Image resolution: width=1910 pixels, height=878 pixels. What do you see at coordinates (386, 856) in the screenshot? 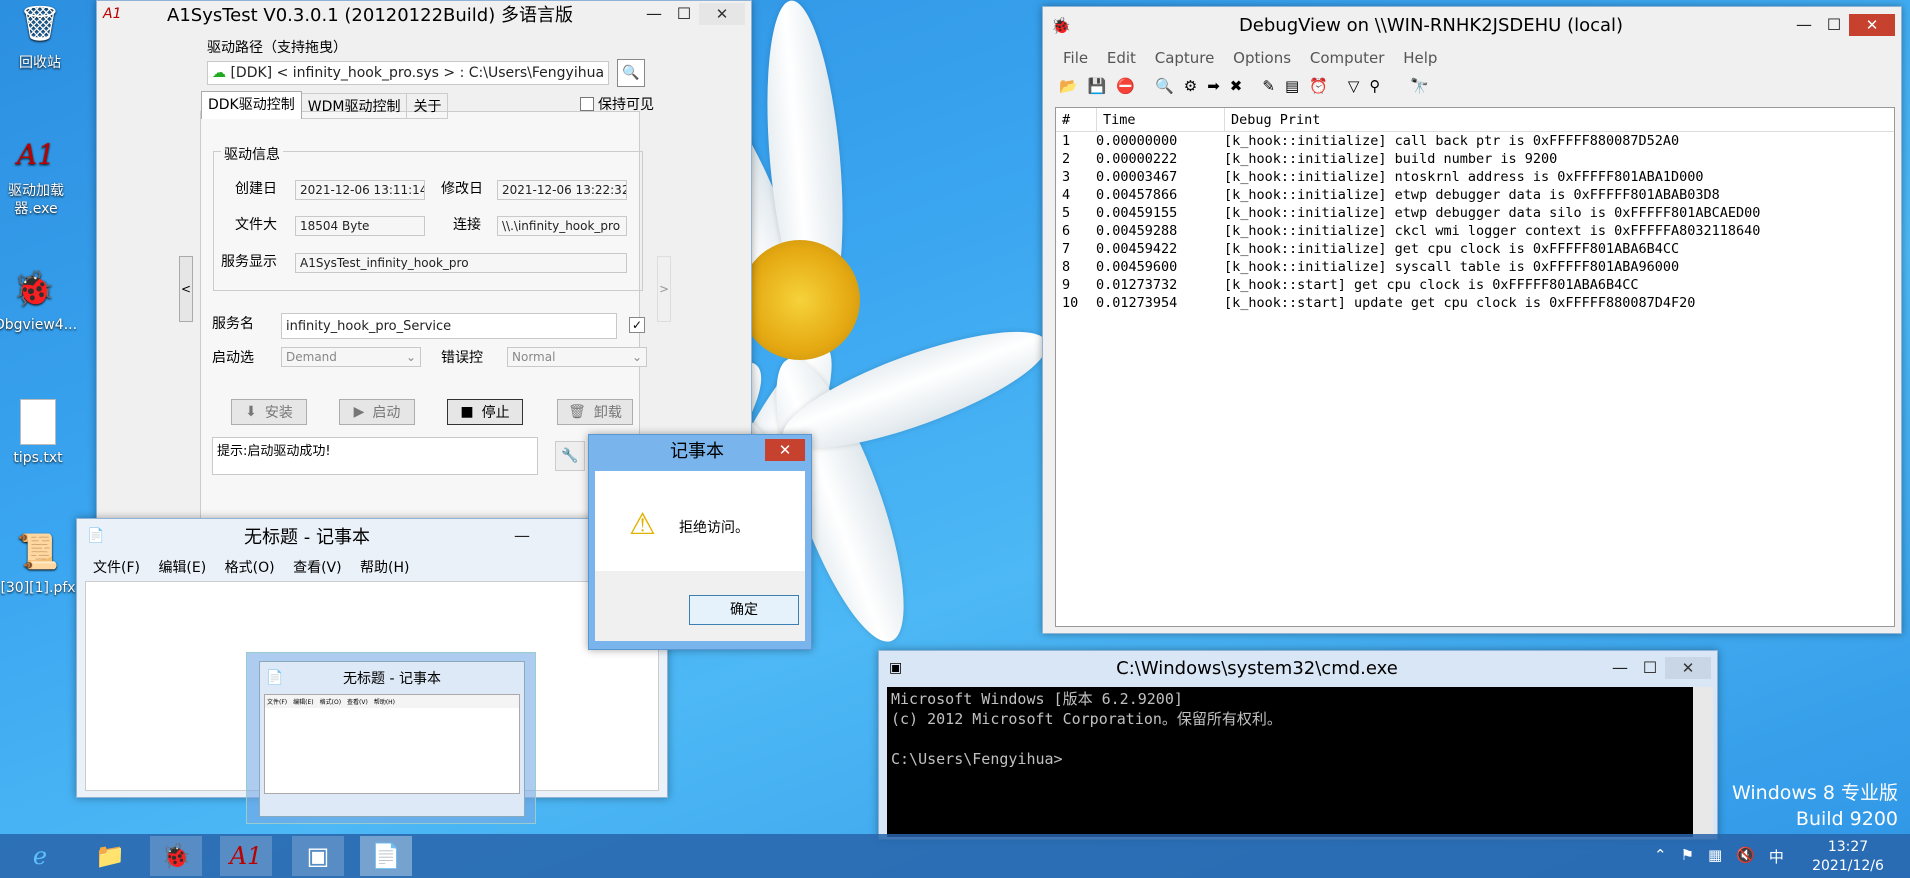
I see `notepad-icon: 📄` at bounding box center [386, 856].